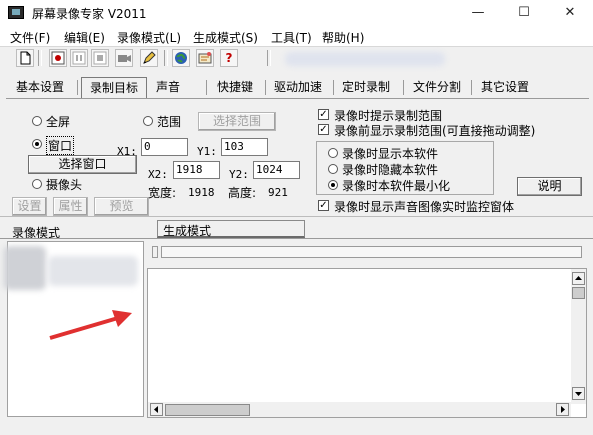 The image size is (593, 435). I want to click on y2-input: 1024, so click(276, 170).